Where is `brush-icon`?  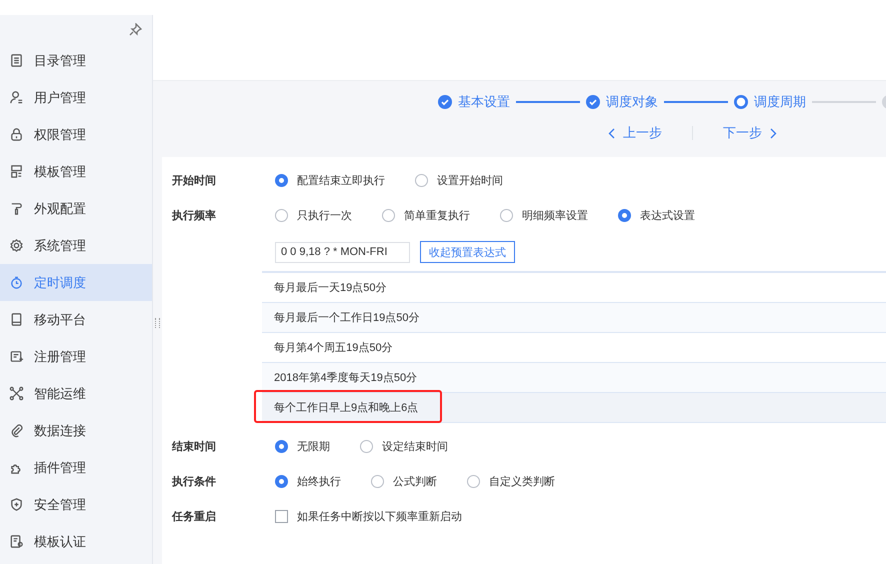 brush-icon is located at coordinates (16, 208).